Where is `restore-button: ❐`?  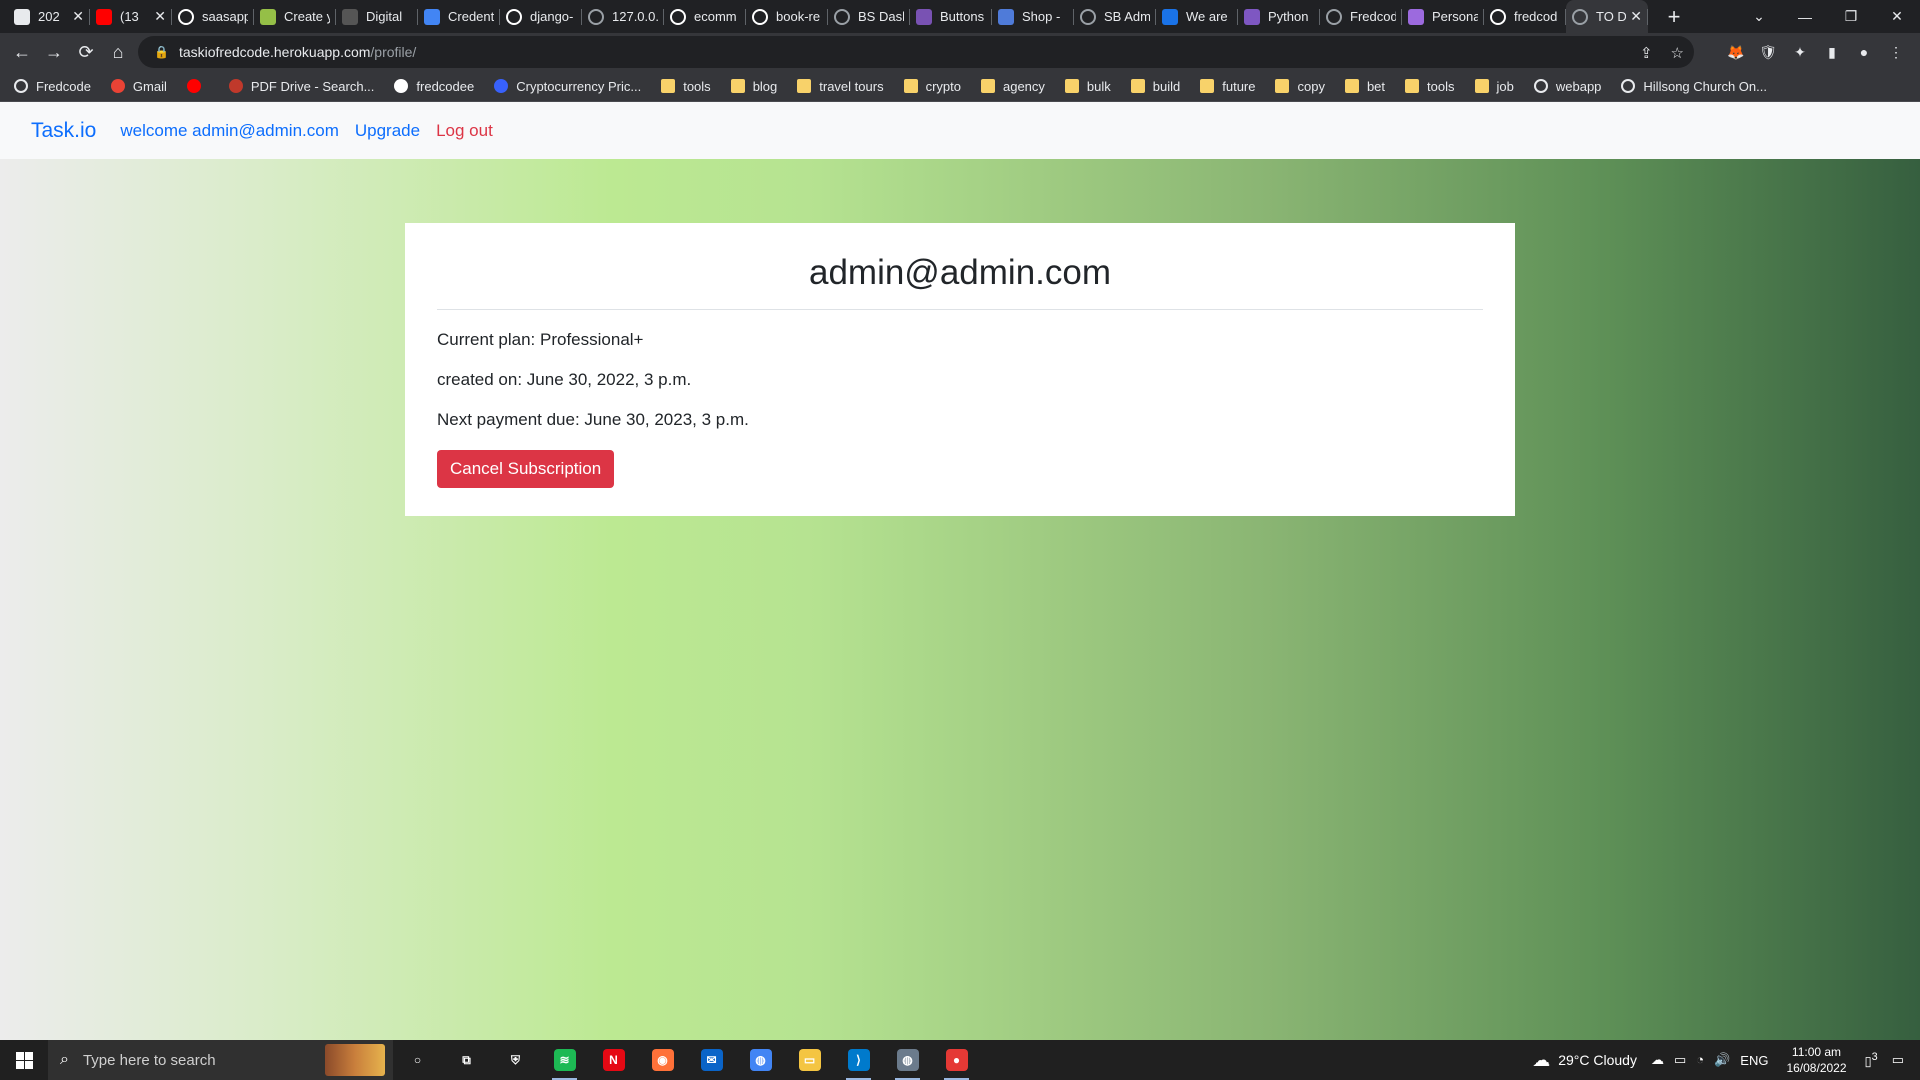
restore-button: ❐ is located at coordinates (1851, 16).